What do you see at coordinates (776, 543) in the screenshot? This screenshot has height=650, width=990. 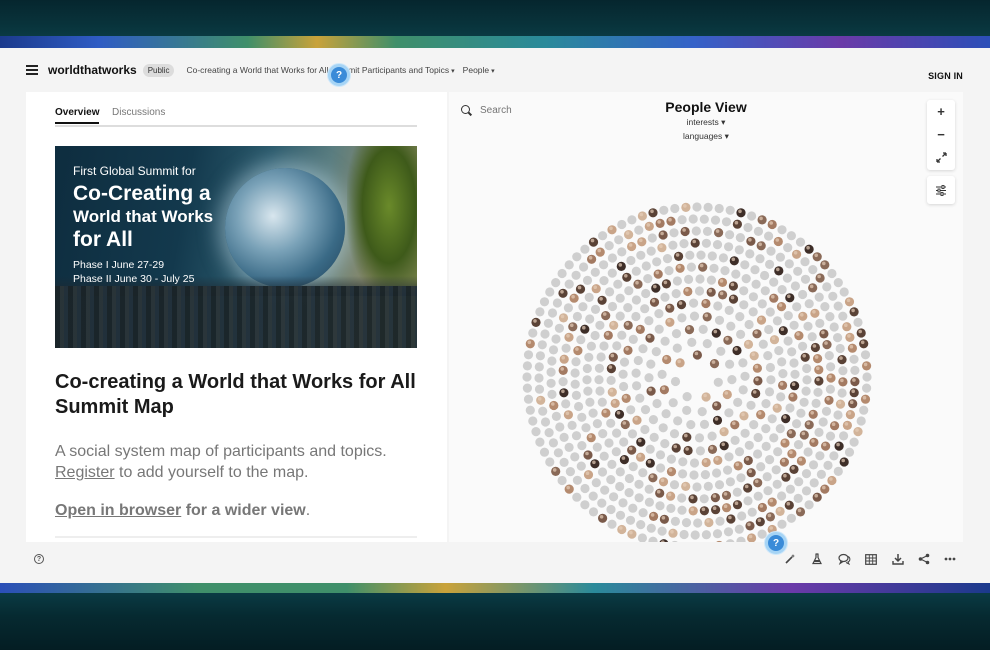 I see `help-hotspot-bottom: ?` at bounding box center [776, 543].